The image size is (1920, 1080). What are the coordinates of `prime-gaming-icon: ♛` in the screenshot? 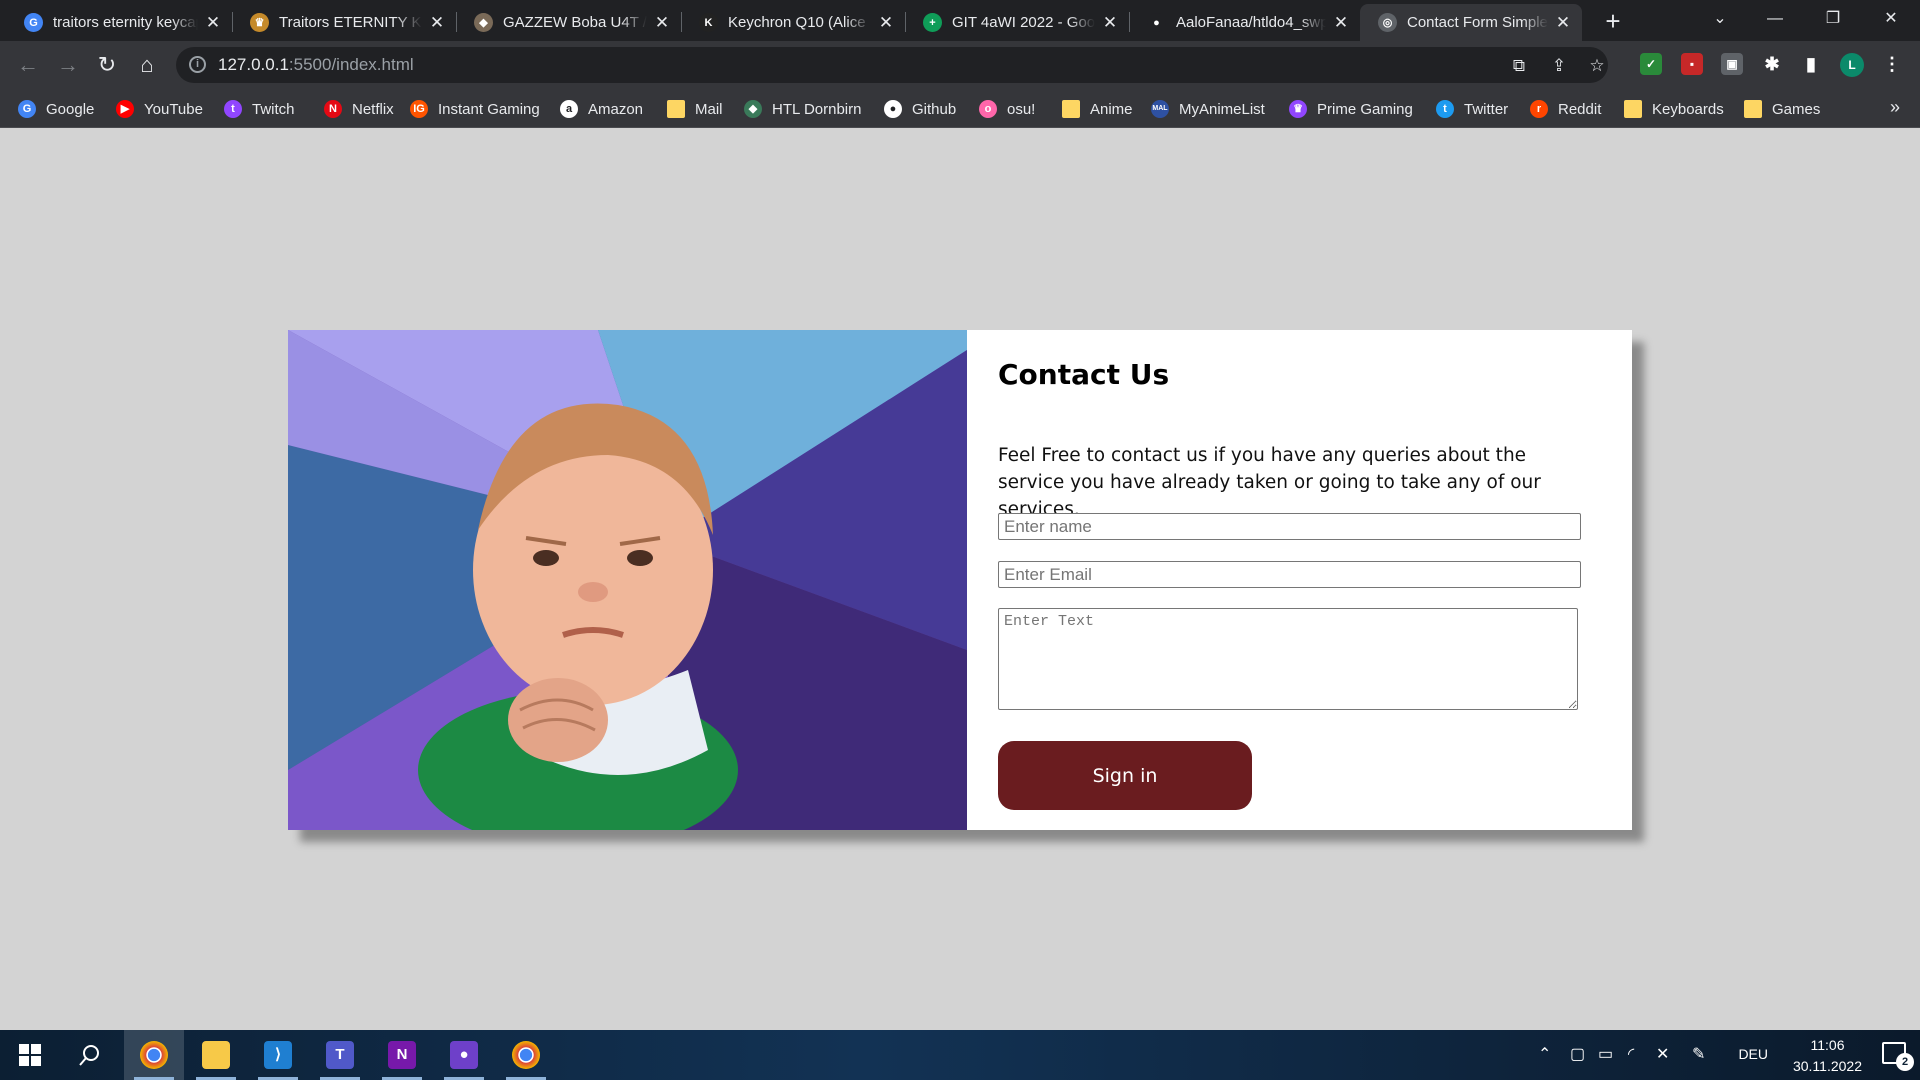 It's located at (1298, 109).